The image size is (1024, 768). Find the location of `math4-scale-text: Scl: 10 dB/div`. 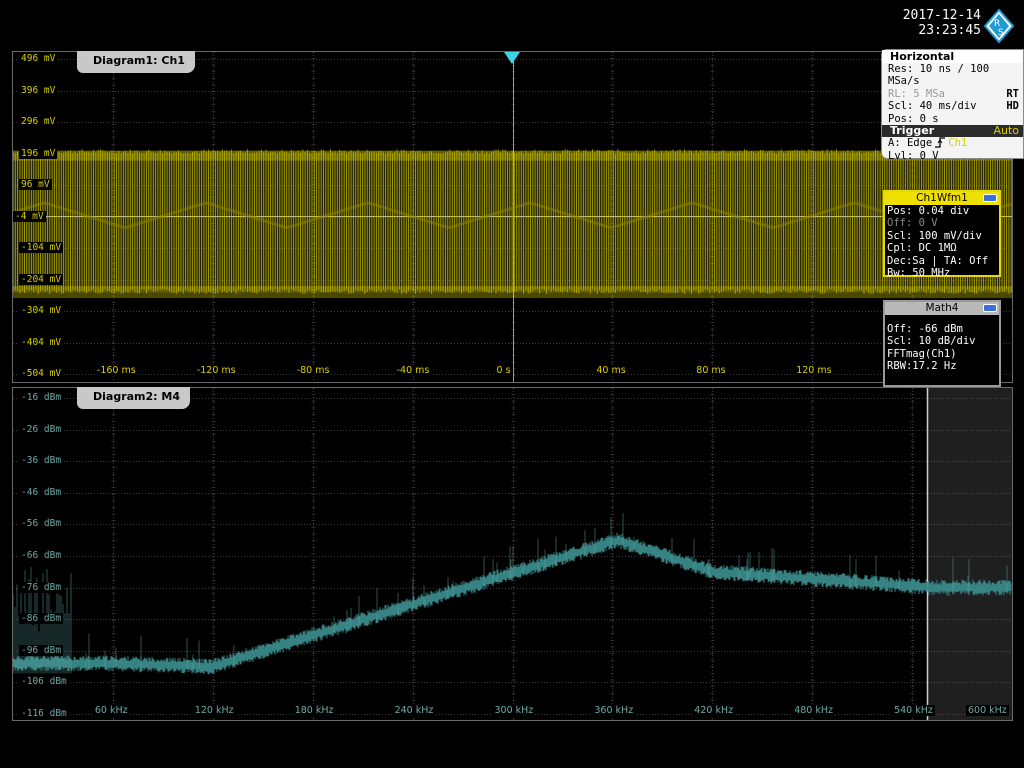

math4-scale-text: Scl: 10 dB/div is located at coordinates (931, 341).